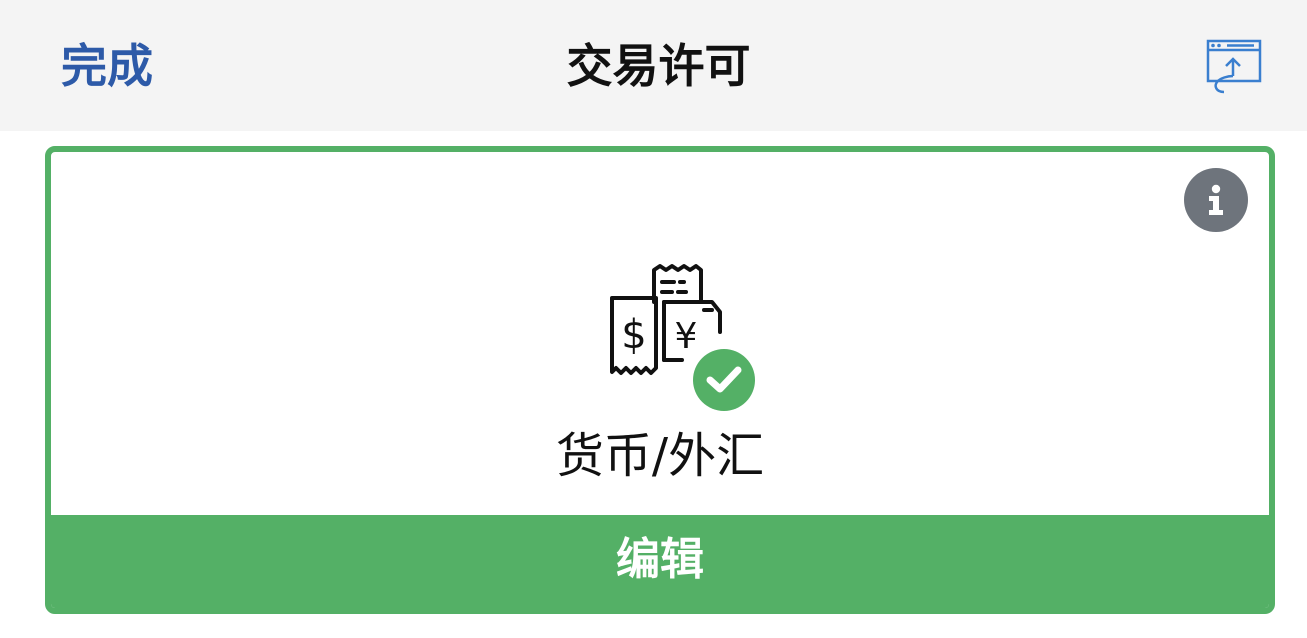 The height and width of the screenshot is (638, 1307). I want to click on info-icon, so click(1216, 200).